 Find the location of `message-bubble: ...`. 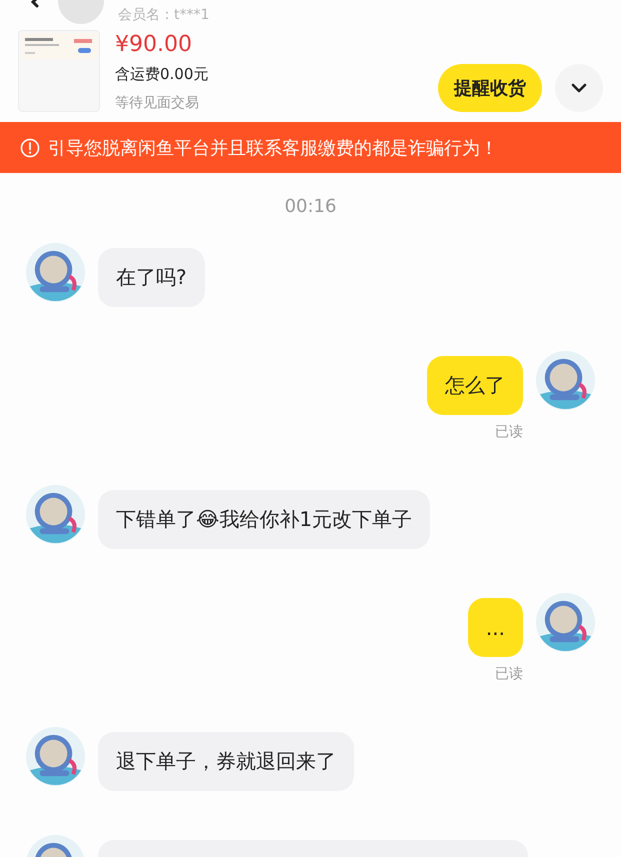

message-bubble: ... is located at coordinates (495, 627).